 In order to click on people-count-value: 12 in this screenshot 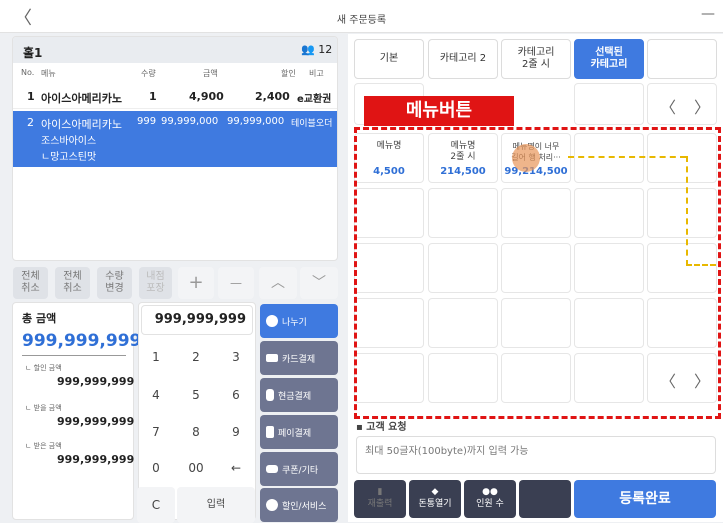, I will do `click(325, 49)`.